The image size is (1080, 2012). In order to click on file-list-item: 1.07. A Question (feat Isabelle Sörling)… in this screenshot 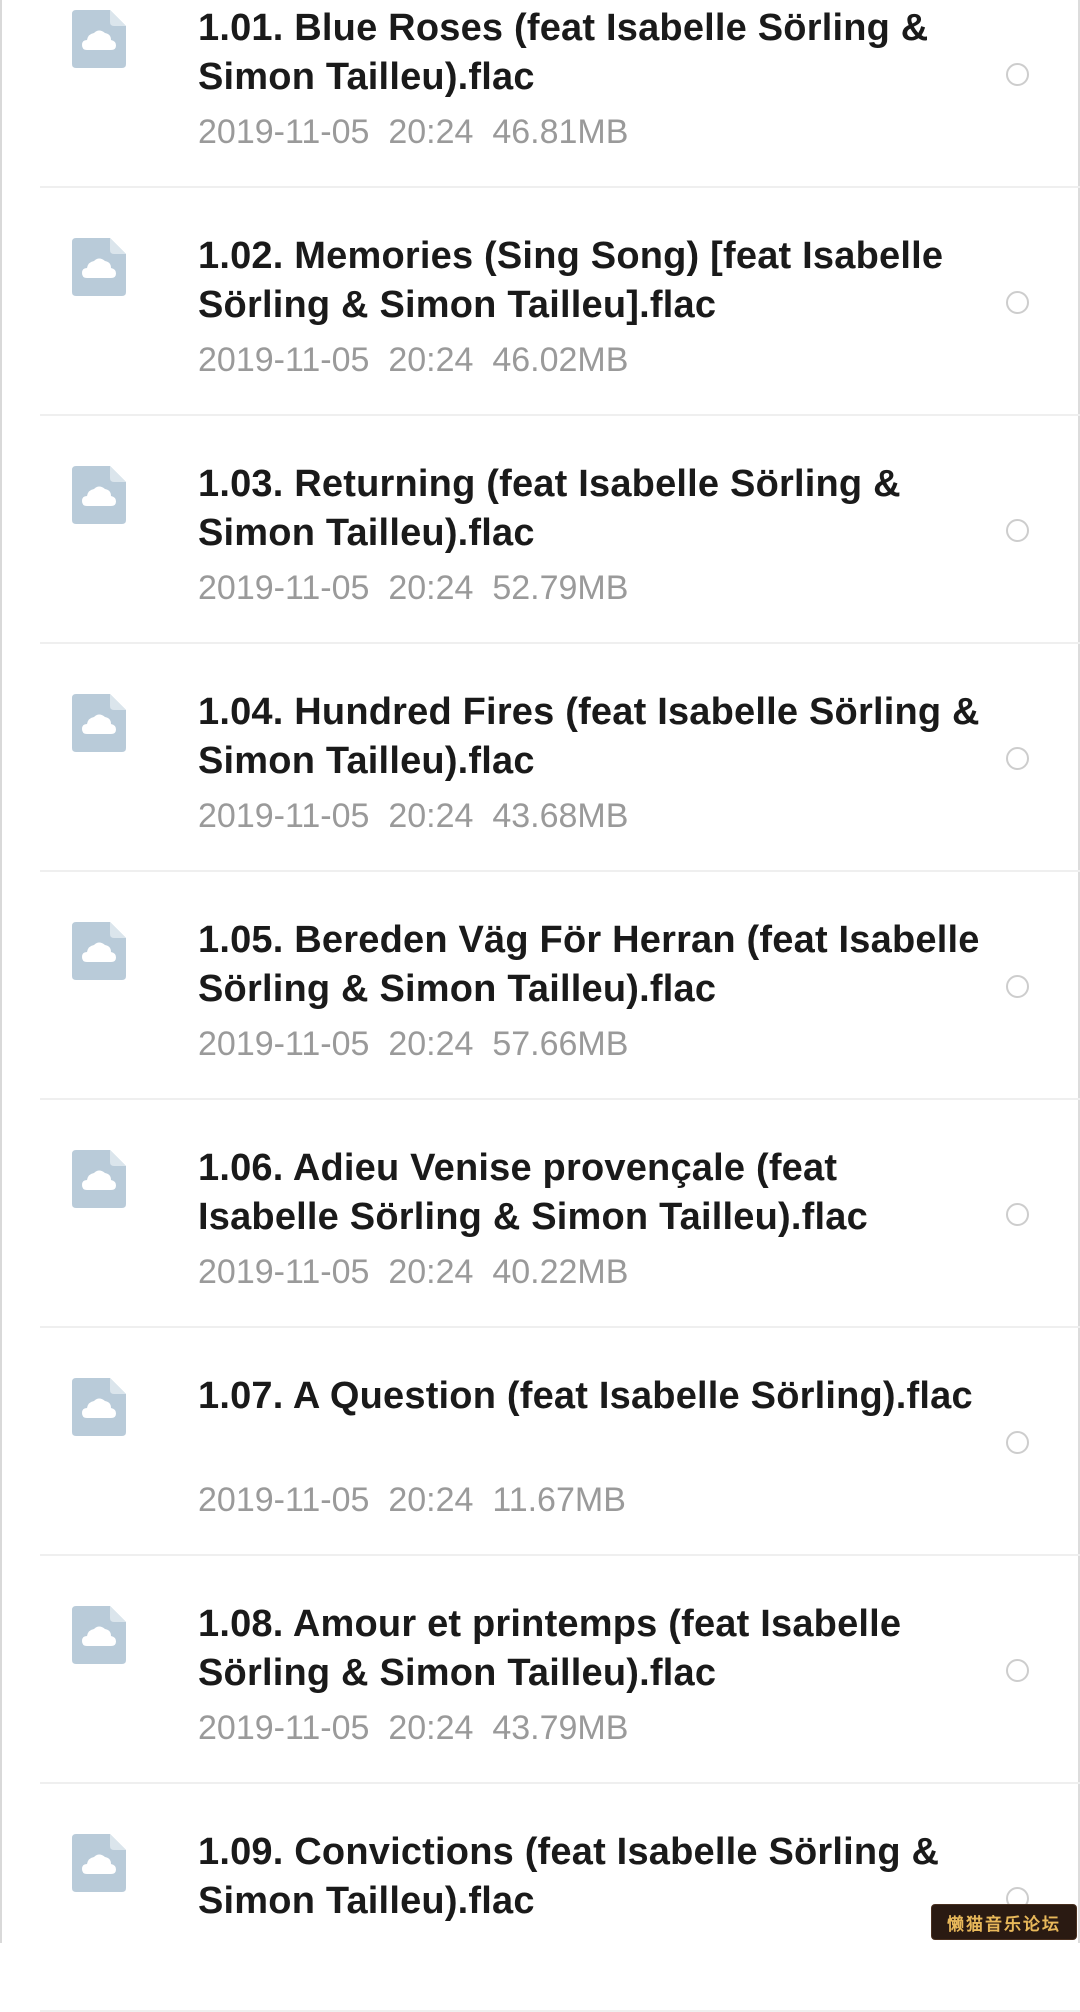, I will do `click(540, 1442)`.